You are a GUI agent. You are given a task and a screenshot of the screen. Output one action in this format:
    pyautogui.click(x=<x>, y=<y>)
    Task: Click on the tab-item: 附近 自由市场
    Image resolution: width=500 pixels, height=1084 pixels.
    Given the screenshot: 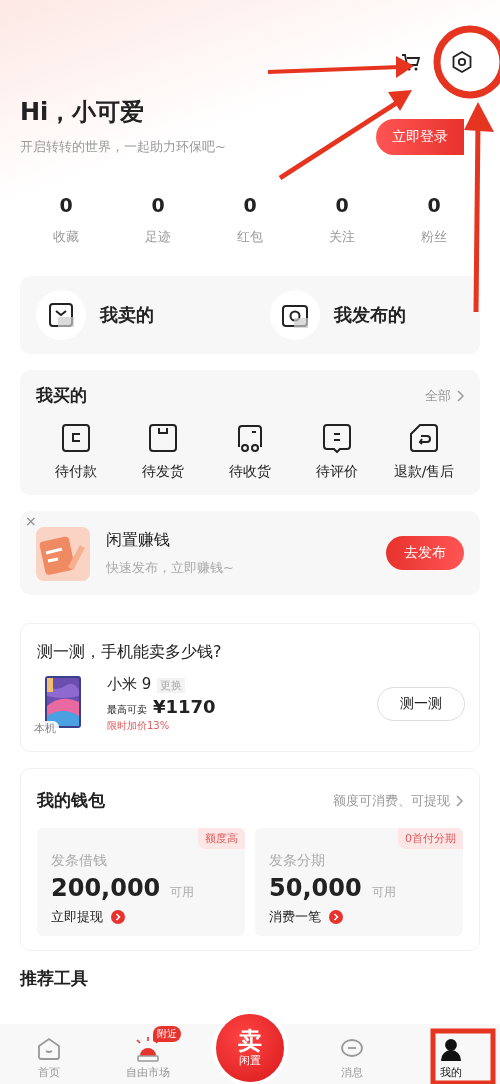 What is the action you would take?
    pyautogui.click(x=148, y=1053)
    